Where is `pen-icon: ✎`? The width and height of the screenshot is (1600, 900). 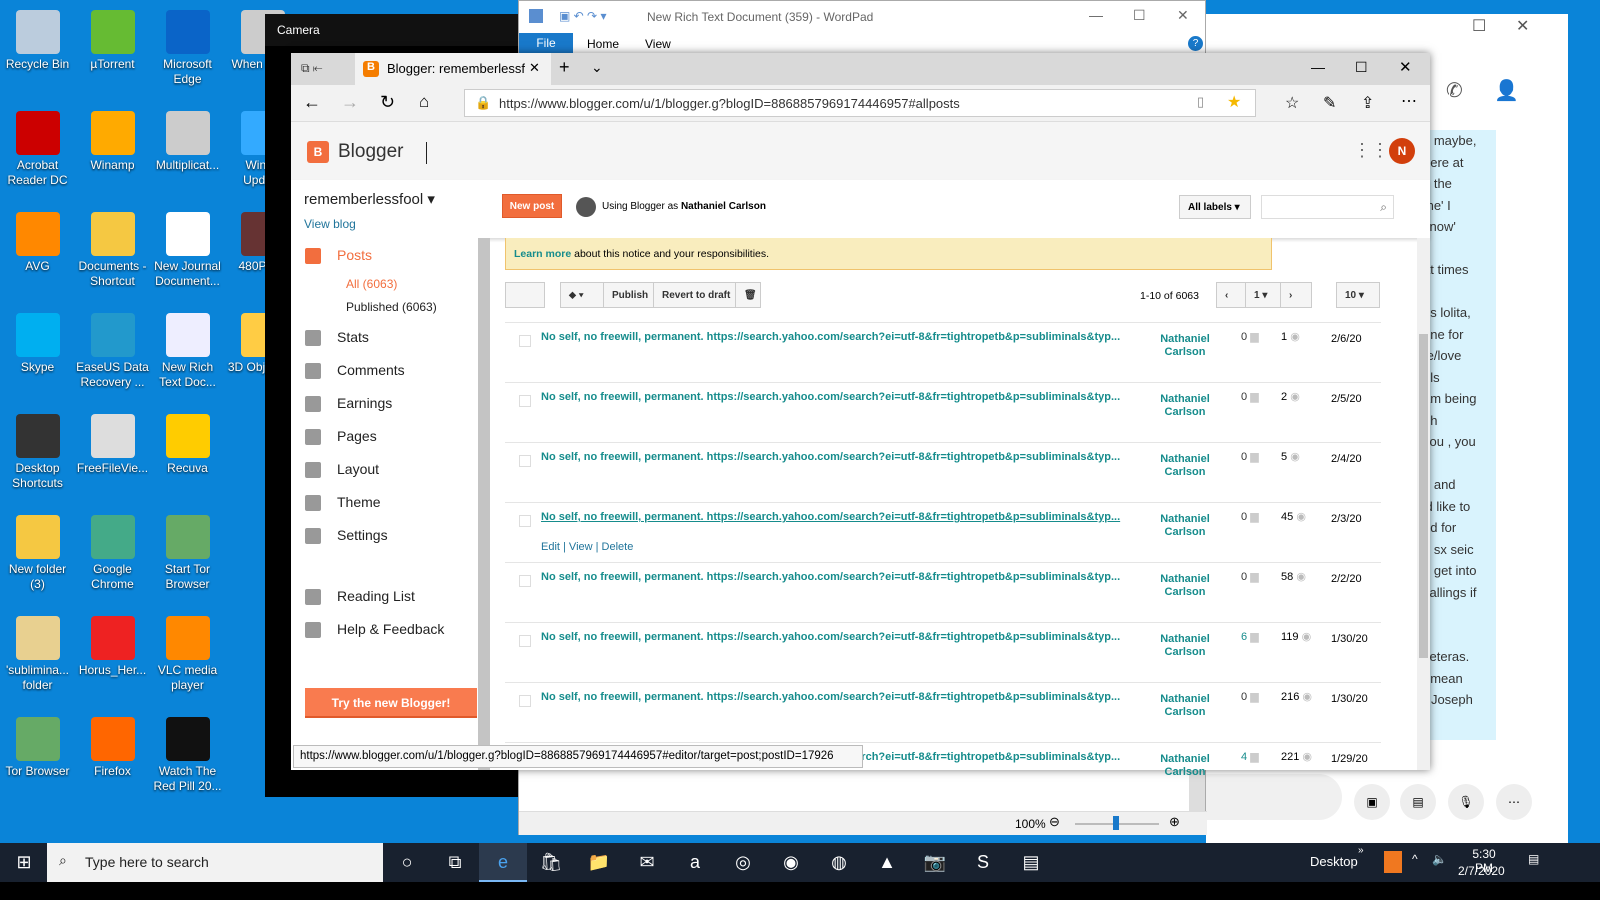
pen-icon: ✎ is located at coordinates (1329, 103).